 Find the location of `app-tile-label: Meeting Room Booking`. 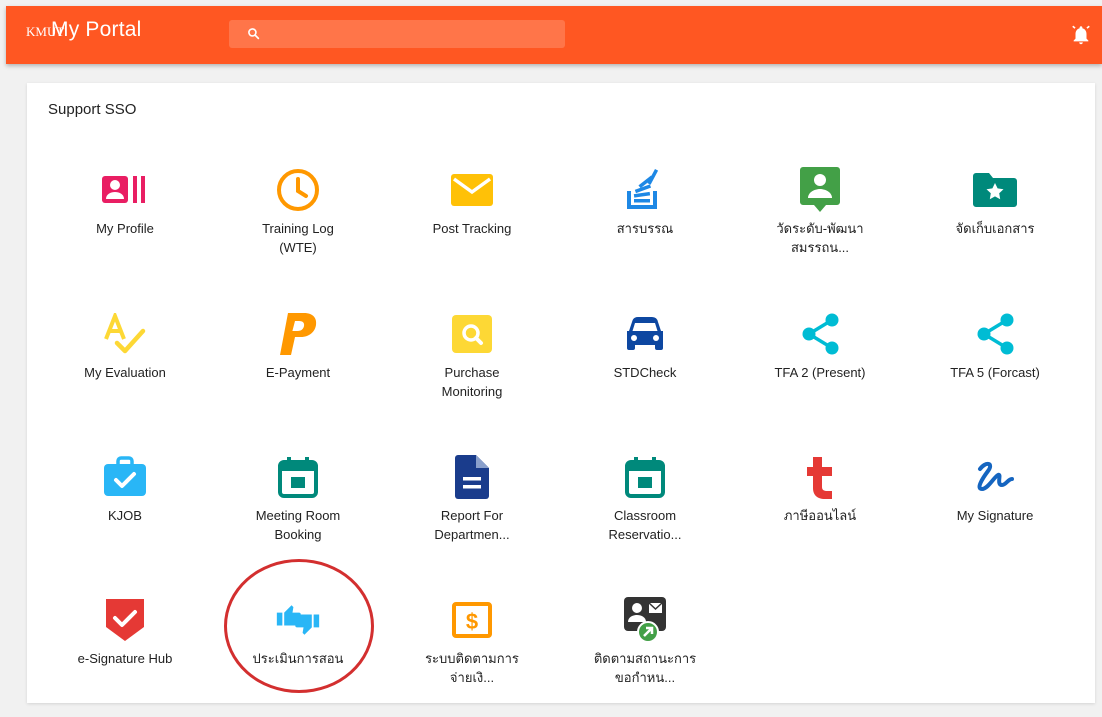

app-tile-label: Meeting Room Booking is located at coordinates (298, 525).